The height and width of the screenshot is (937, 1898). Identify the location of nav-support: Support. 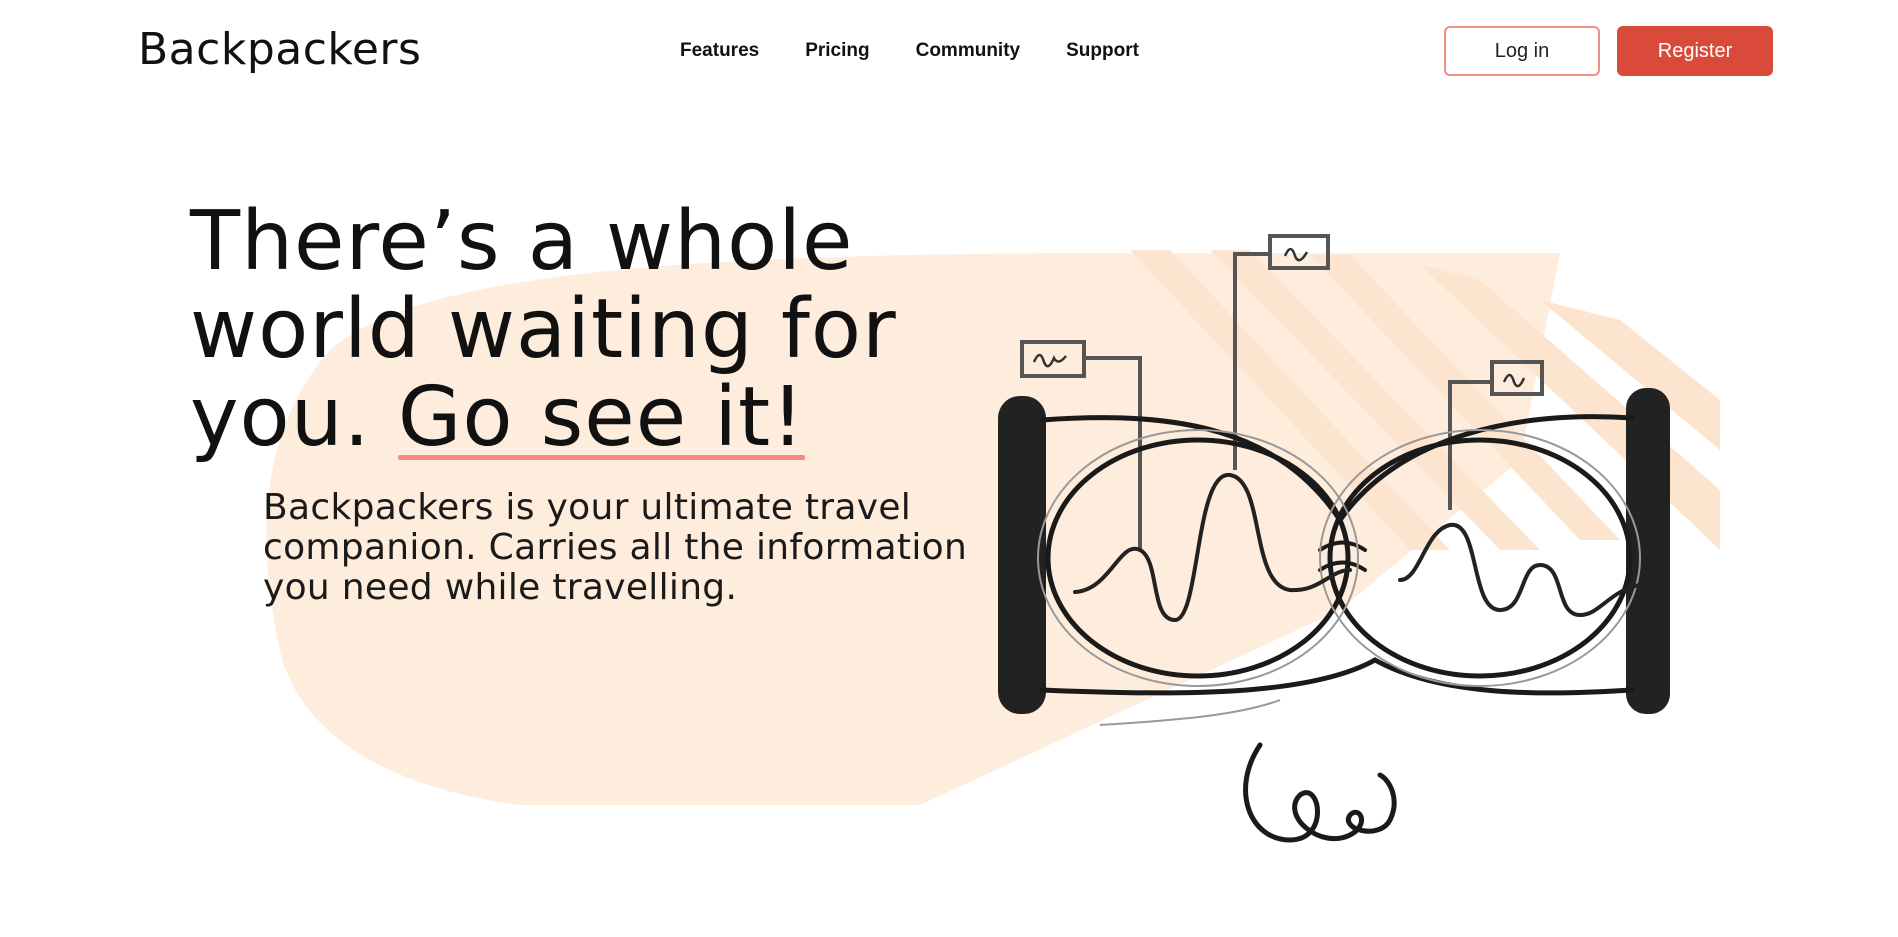
(1102, 51).